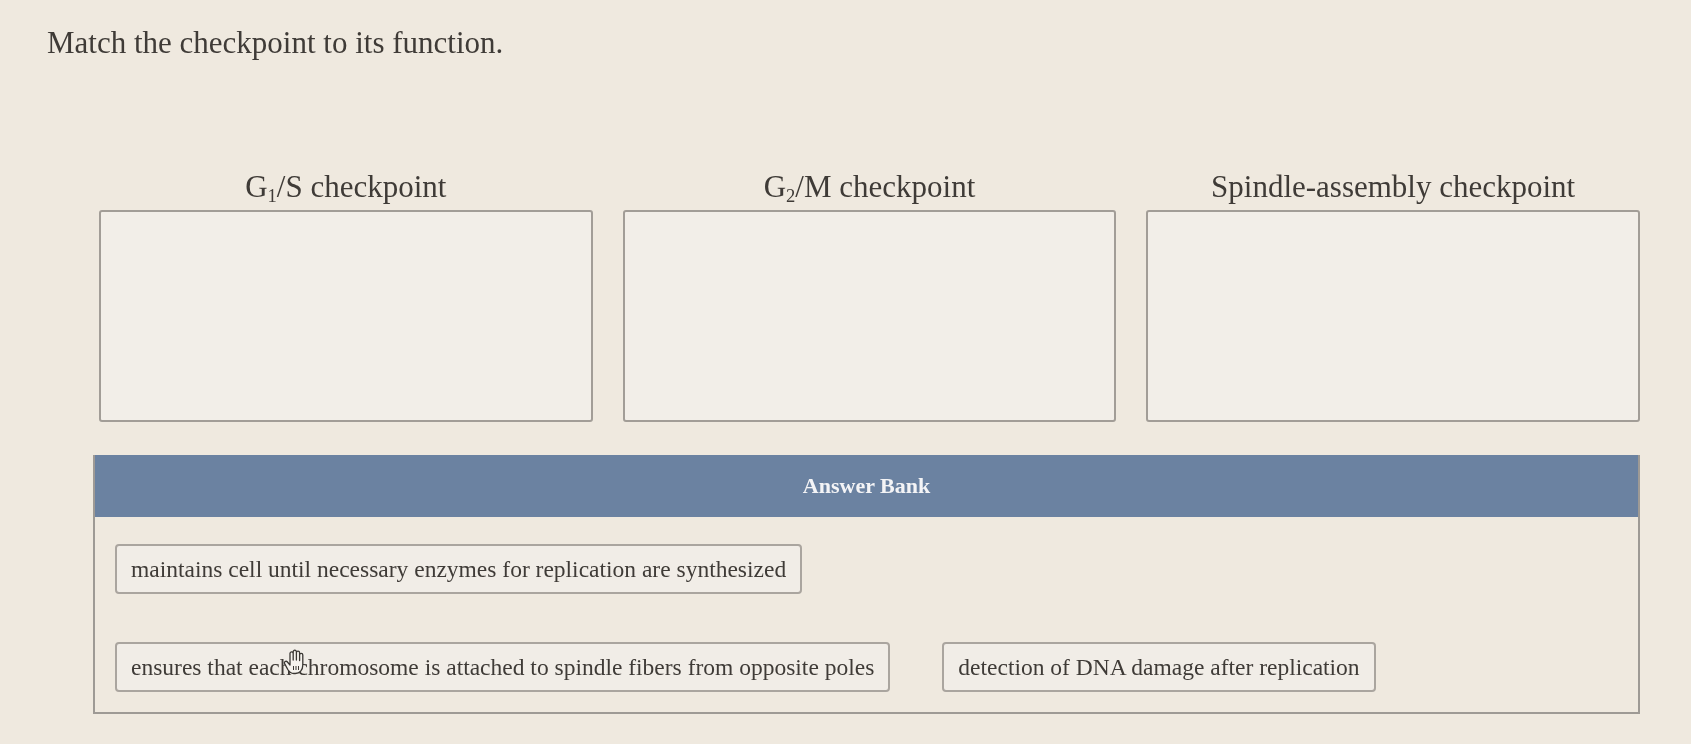  What do you see at coordinates (1393, 187) in the screenshot?
I see `checkpoint-label: Spindle-assembly checkpoint` at bounding box center [1393, 187].